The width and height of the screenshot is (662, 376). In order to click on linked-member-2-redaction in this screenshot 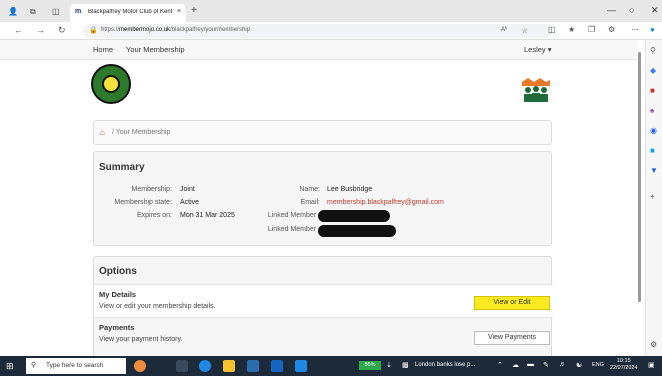, I will do `click(357, 231)`.